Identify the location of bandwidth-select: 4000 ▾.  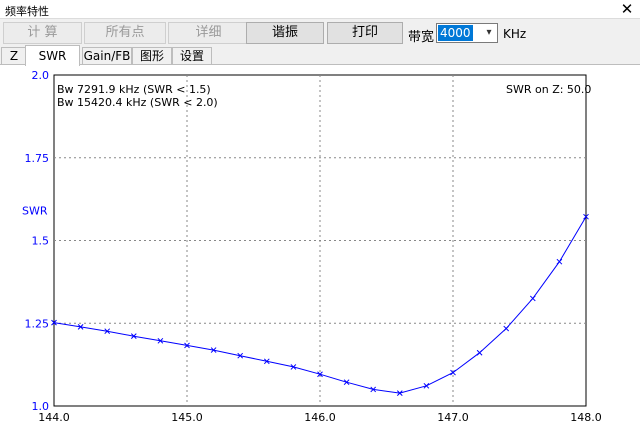
(467, 33).